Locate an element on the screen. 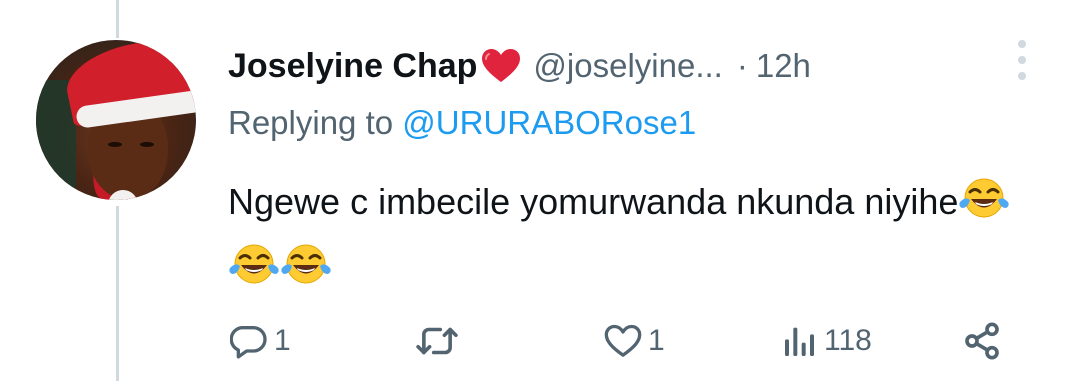  more-vertical-icon is located at coordinates (1022, 60).